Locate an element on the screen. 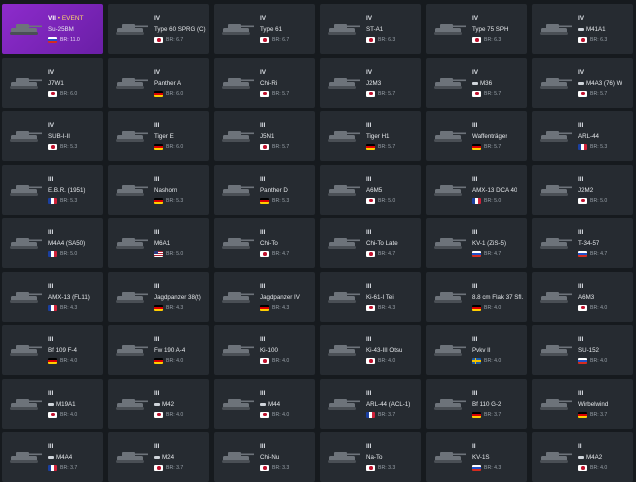  vehicle-card-49: III M24 BR: 3.7 is located at coordinates (158, 457).